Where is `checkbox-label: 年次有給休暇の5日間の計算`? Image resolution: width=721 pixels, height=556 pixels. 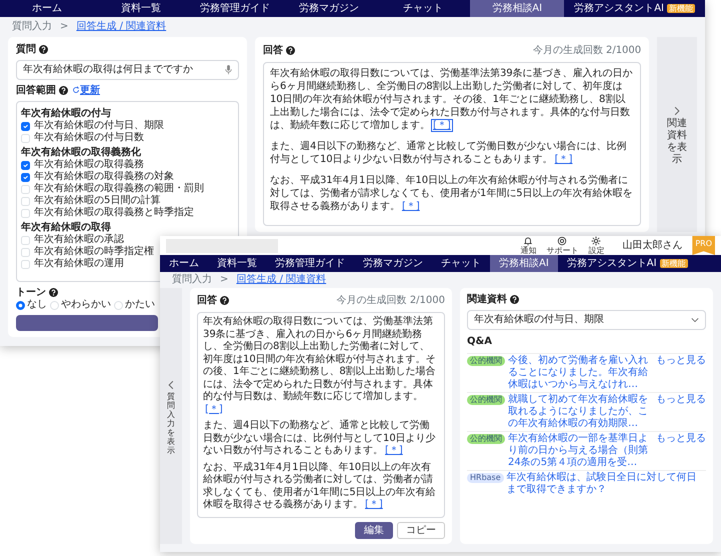 checkbox-label: 年次有給休暇の5日間の計算 is located at coordinates (97, 201).